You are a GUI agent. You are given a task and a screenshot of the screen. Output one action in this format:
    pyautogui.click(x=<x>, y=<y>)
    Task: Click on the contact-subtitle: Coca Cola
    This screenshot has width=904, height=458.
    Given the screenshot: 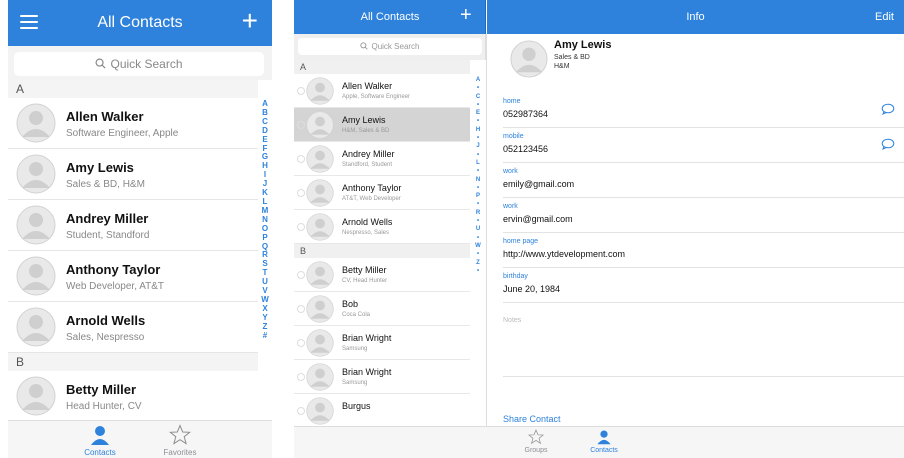 What is the action you would take?
    pyautogui.click(x=356, y=315)
    